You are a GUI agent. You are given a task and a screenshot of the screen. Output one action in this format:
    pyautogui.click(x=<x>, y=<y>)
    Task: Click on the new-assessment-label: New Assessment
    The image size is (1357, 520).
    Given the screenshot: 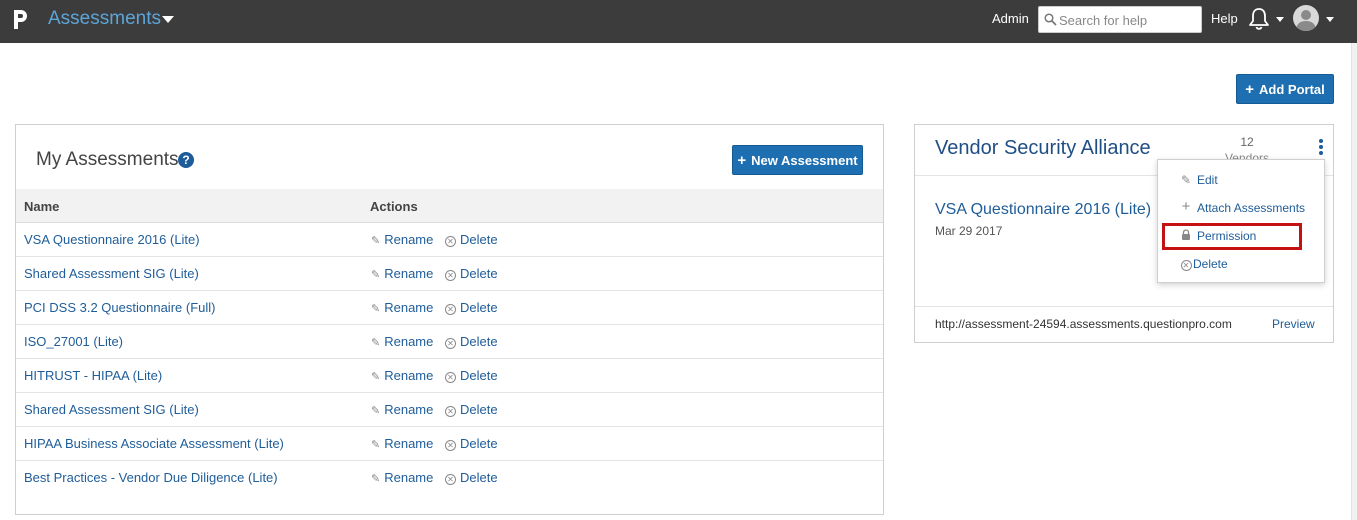 What is the action you would take?
    pyautogui.click(x=804, y=160)
    